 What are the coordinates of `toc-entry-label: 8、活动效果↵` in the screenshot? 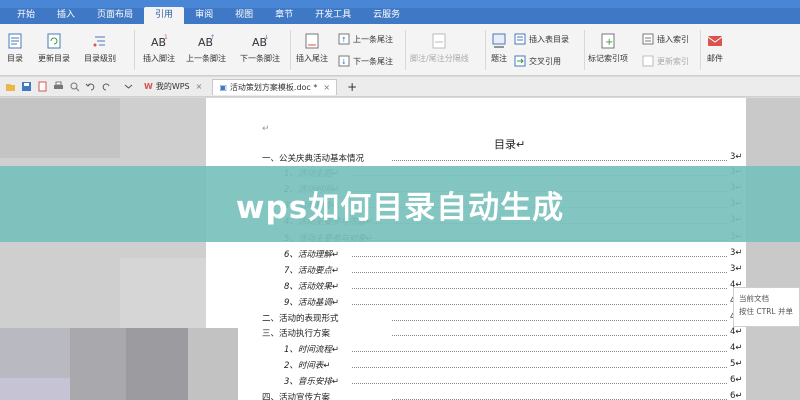 It's located at (312, 287).